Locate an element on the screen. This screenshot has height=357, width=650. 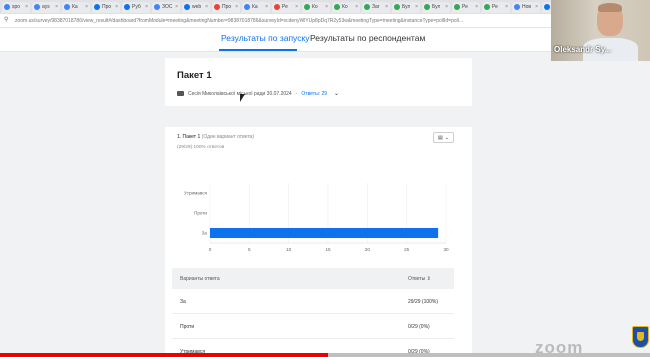
category-label: Проти is located at coordinates (200, 213).